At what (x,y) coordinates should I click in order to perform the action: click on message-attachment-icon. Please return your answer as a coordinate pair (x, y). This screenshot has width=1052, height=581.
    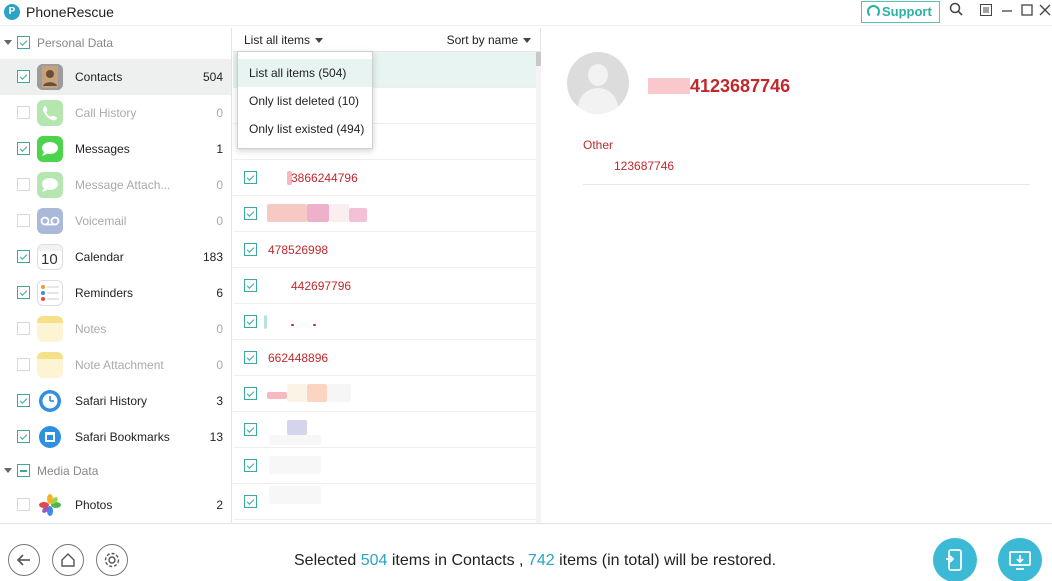
    Looking at the image, I should click on (50, 185).